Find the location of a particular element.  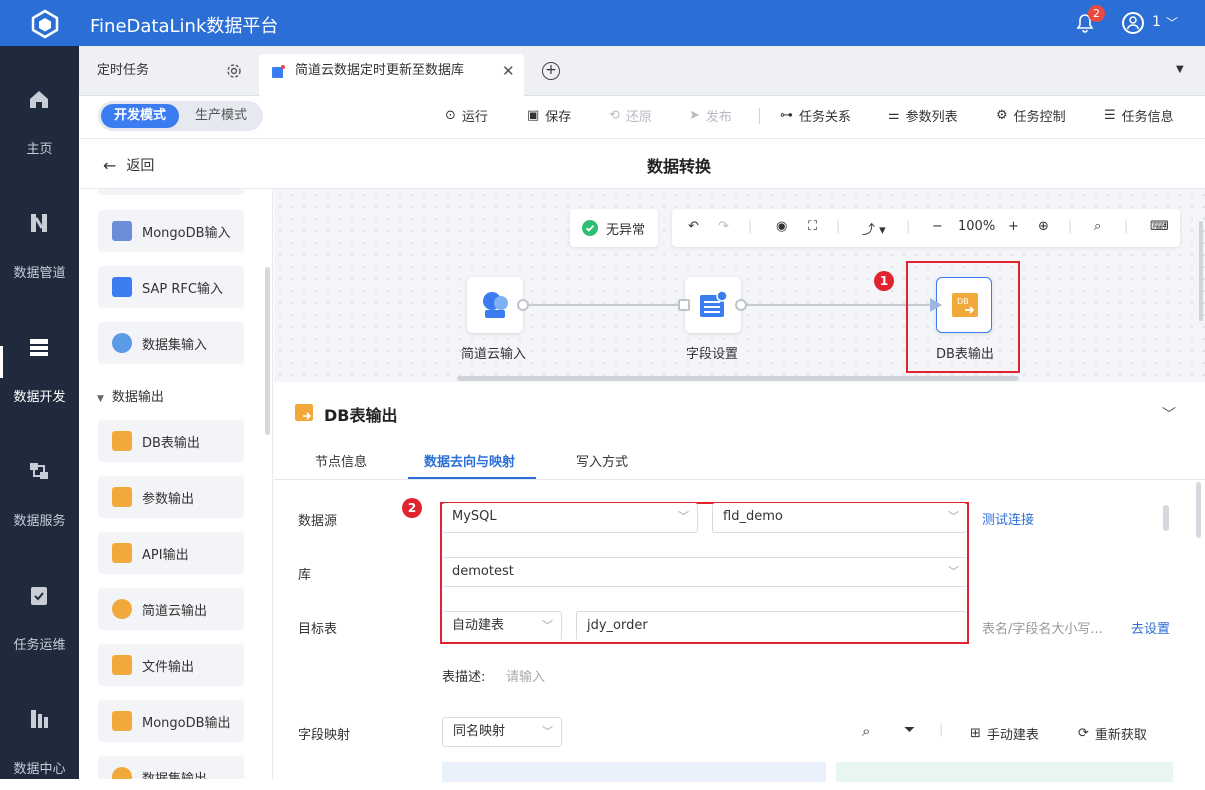

form-scrollbar is located at coordinates (1166, 518).